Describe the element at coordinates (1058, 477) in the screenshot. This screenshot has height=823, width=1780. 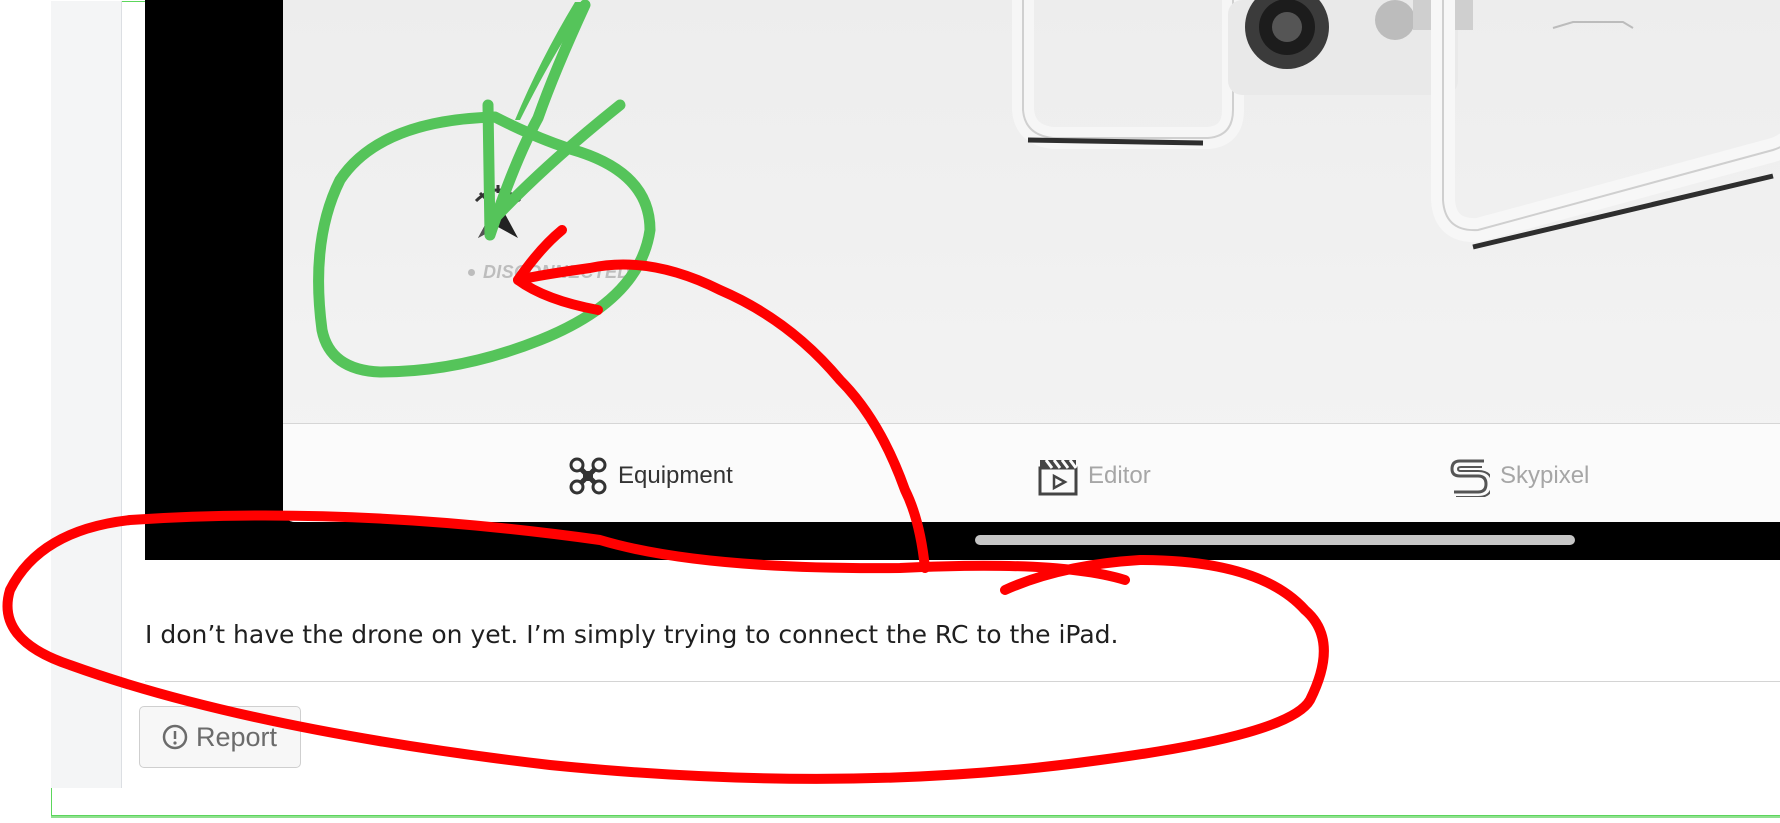
I see `clapperboard-icon` at that location.